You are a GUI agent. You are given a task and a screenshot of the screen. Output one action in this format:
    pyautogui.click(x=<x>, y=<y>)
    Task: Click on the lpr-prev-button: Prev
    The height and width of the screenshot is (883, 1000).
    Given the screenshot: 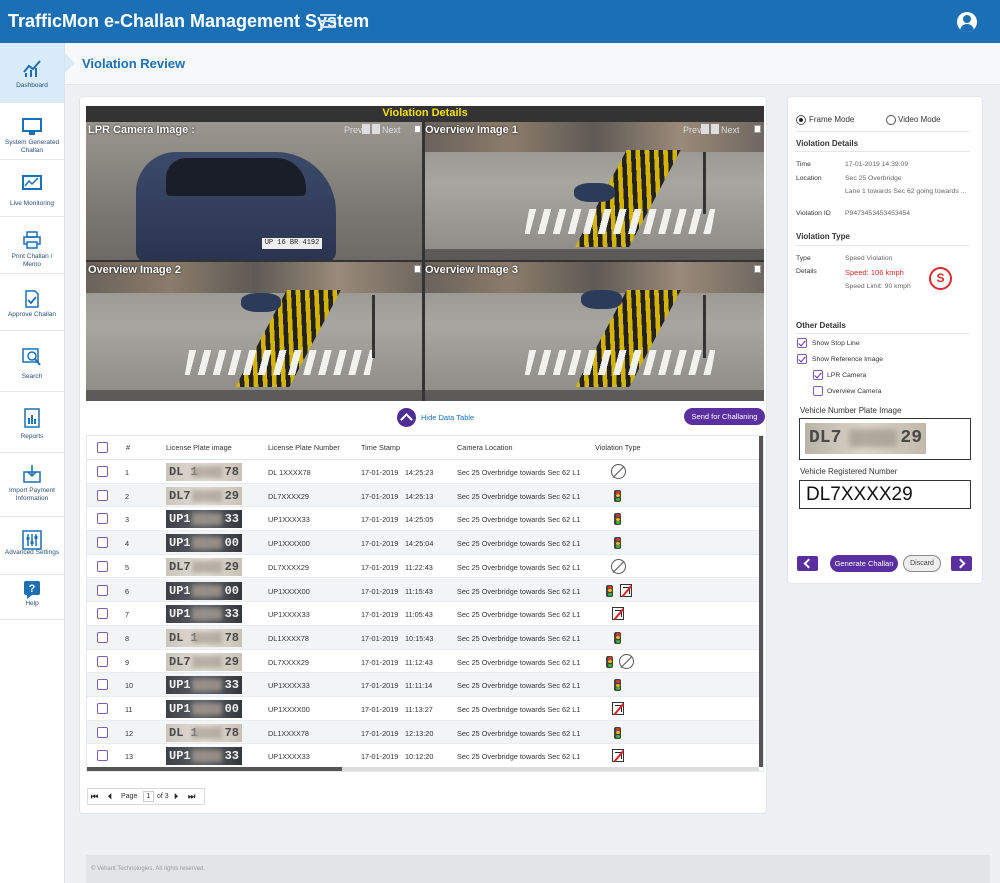 What is the action you would take?
    pyautogui.click(x=353, y=130)
    